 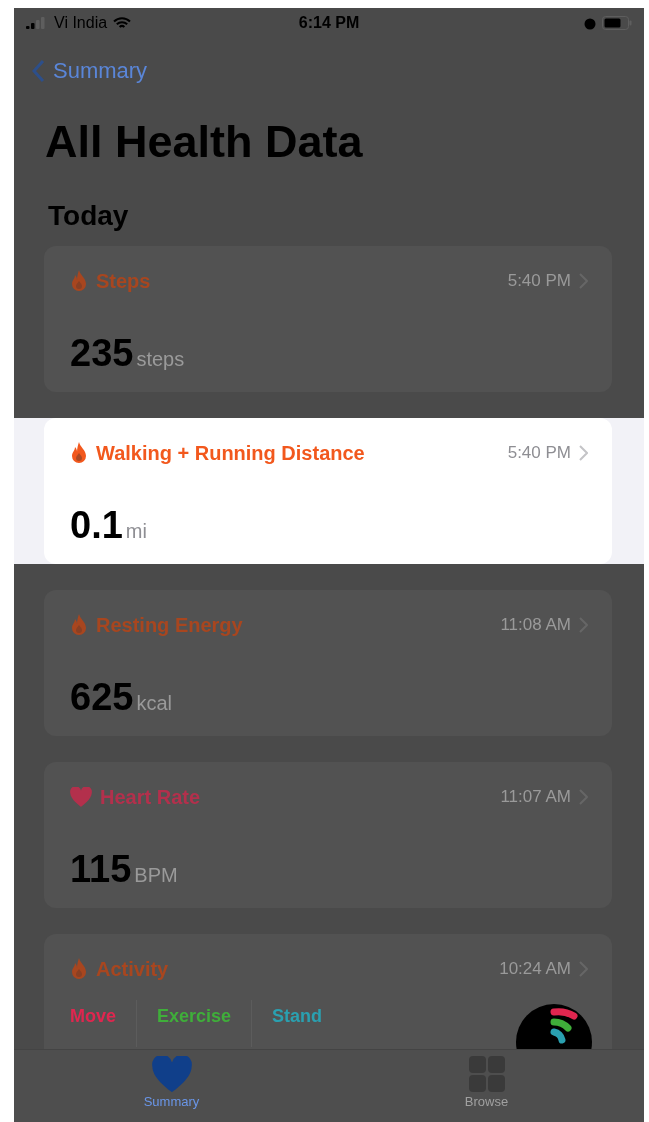 What do you see at coordinates (170, 625) in the screenshot?
I see `card-title: Resting Energy` at bounding box center [170, 625].